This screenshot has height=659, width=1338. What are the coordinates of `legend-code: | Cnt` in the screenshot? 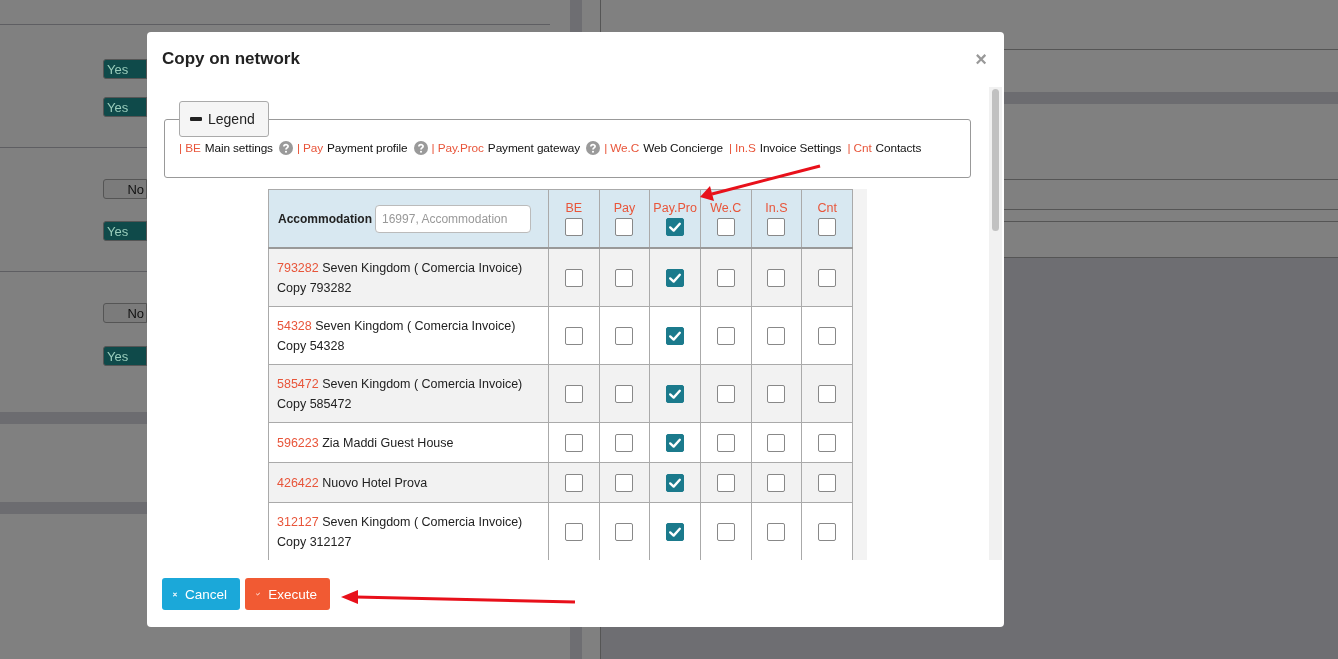 It's located at (859, 148).